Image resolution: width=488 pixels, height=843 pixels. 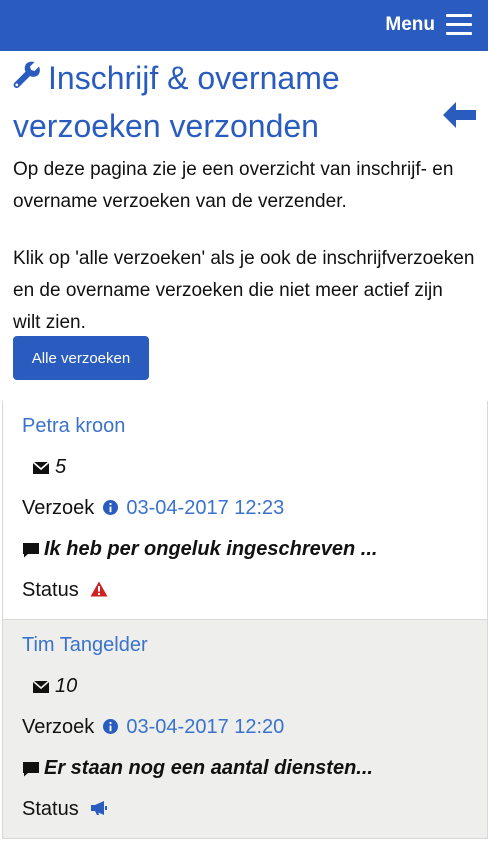 What do you see at coordinates (66, 686) in the screenshot?
I see `message-count-value: 10` at bounding box center [66, 686].